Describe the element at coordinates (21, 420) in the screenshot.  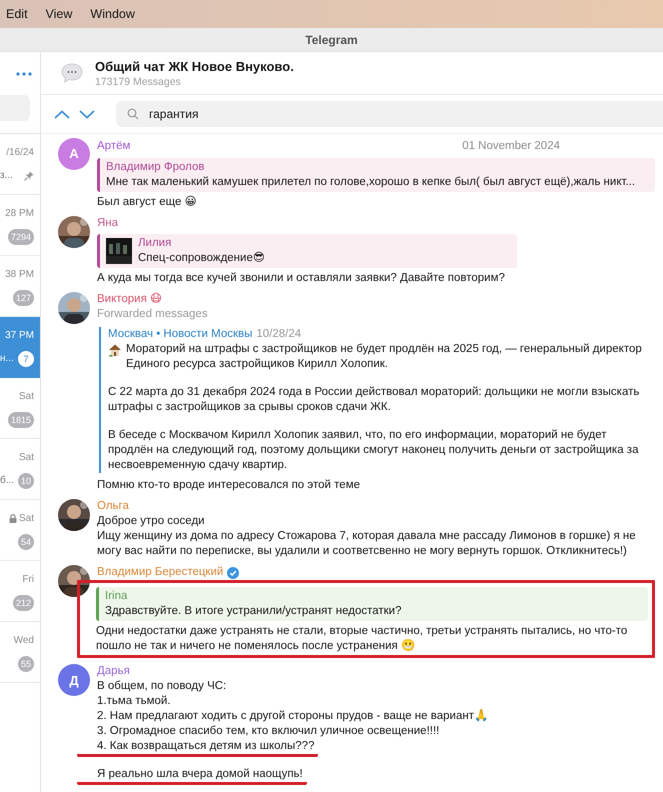
I see `unread-badge: 1815` at that location.